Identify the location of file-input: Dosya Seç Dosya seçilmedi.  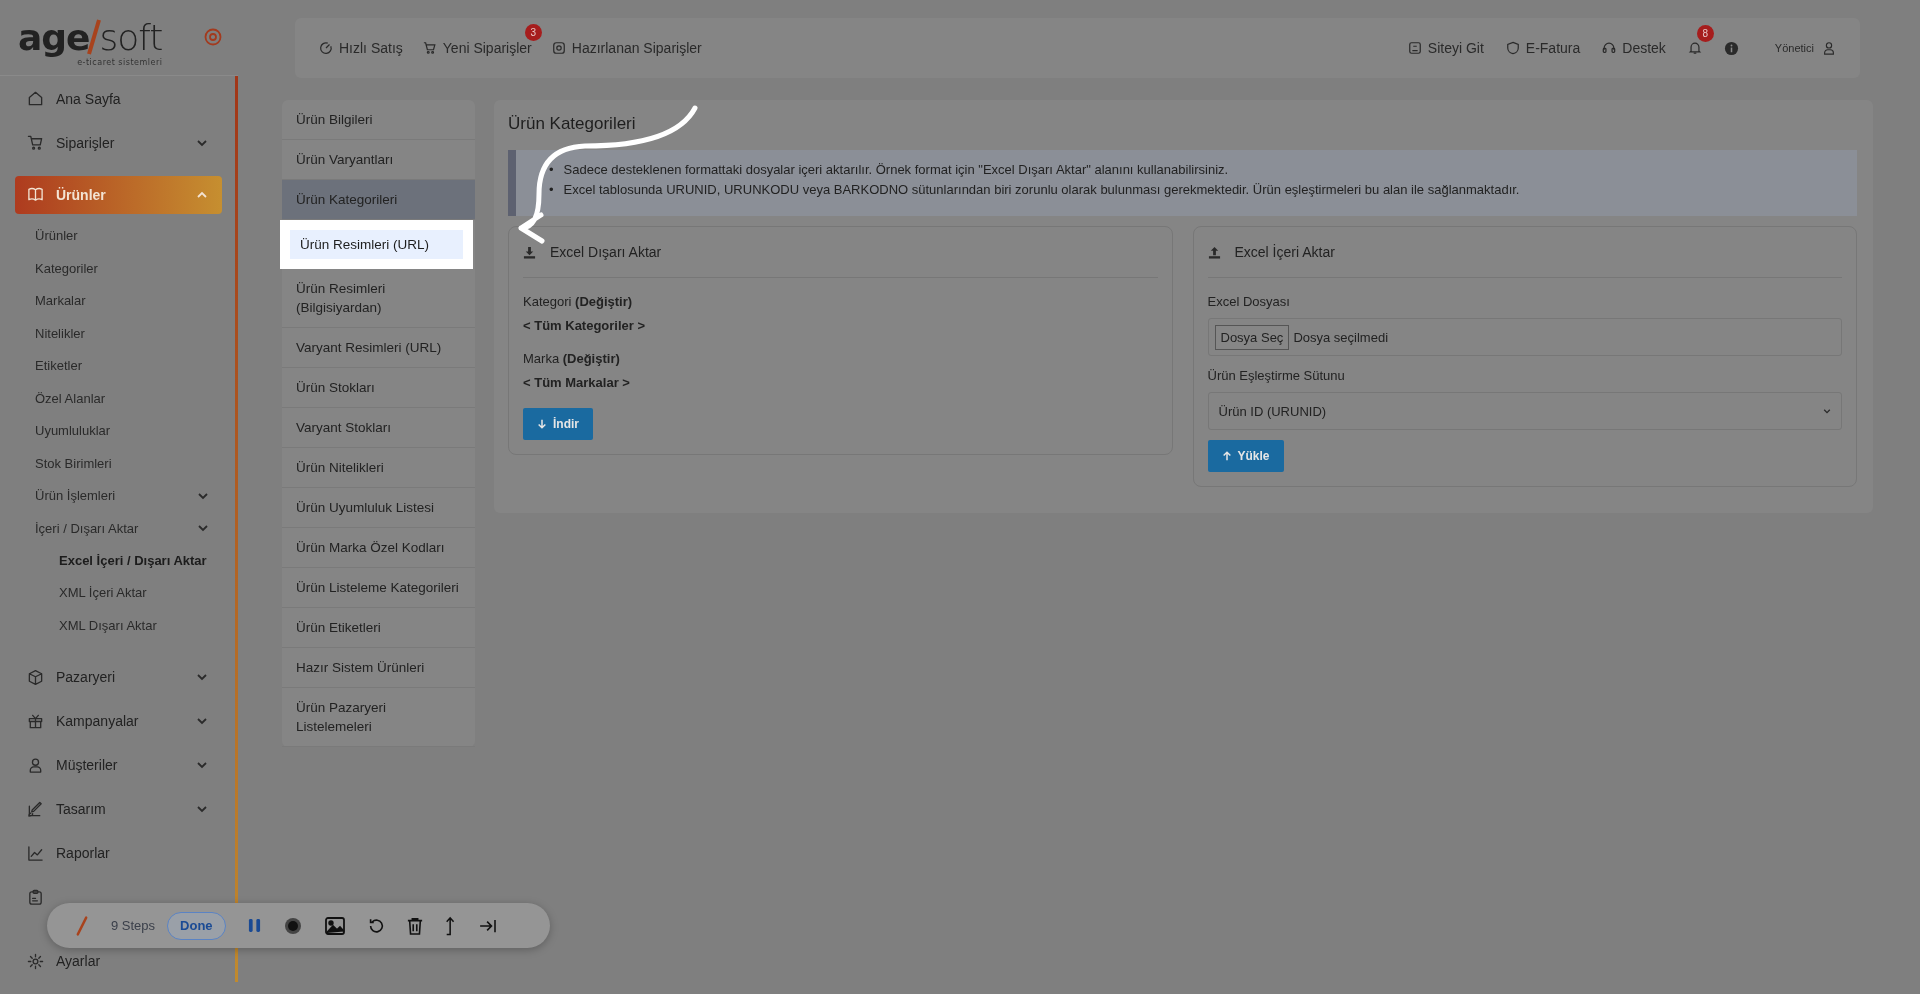
(1524, 337).